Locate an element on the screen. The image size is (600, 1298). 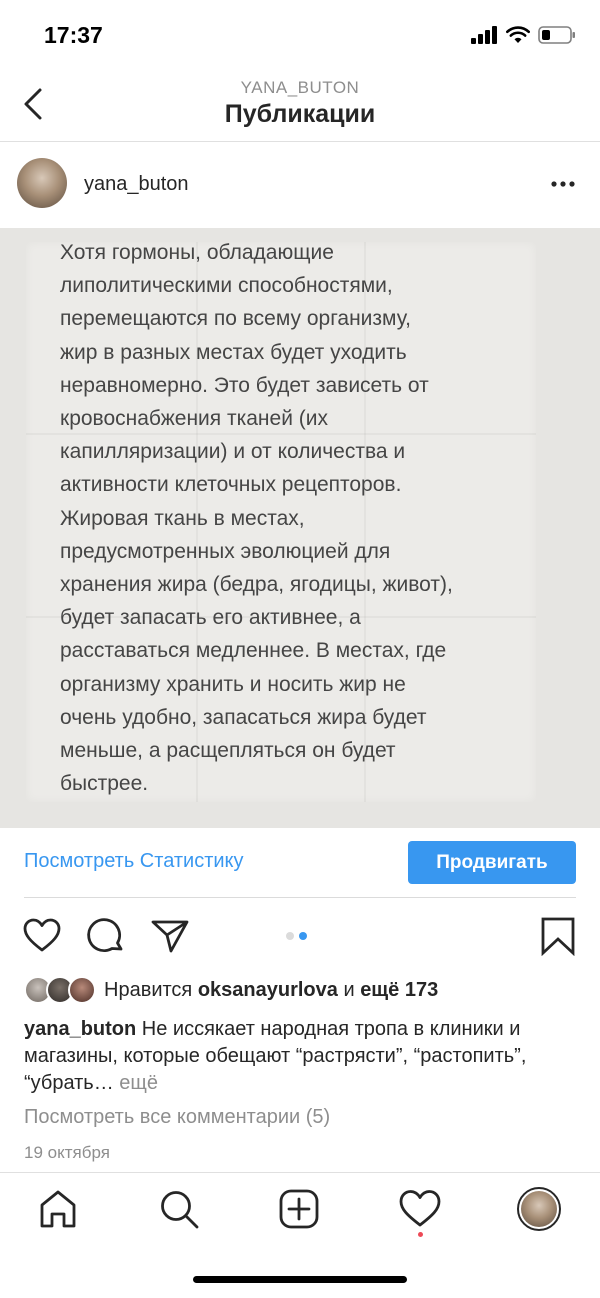
page-title: Публикации is located at coordinates (300, 114).